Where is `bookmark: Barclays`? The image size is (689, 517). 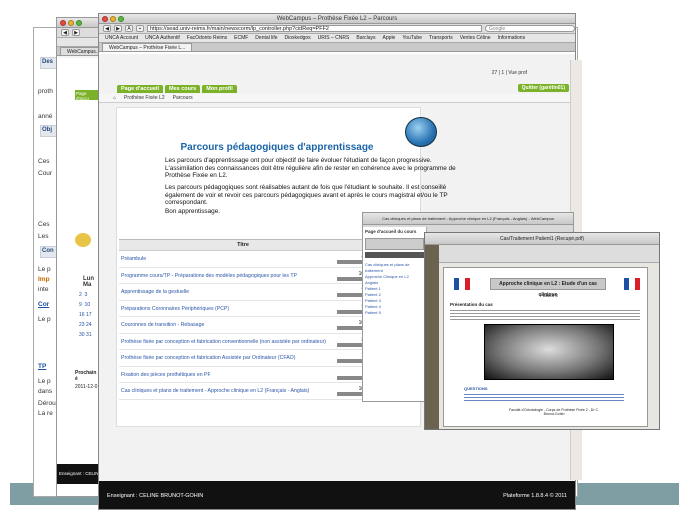
bookmark: Barclays is located at coordinates (365, 38).